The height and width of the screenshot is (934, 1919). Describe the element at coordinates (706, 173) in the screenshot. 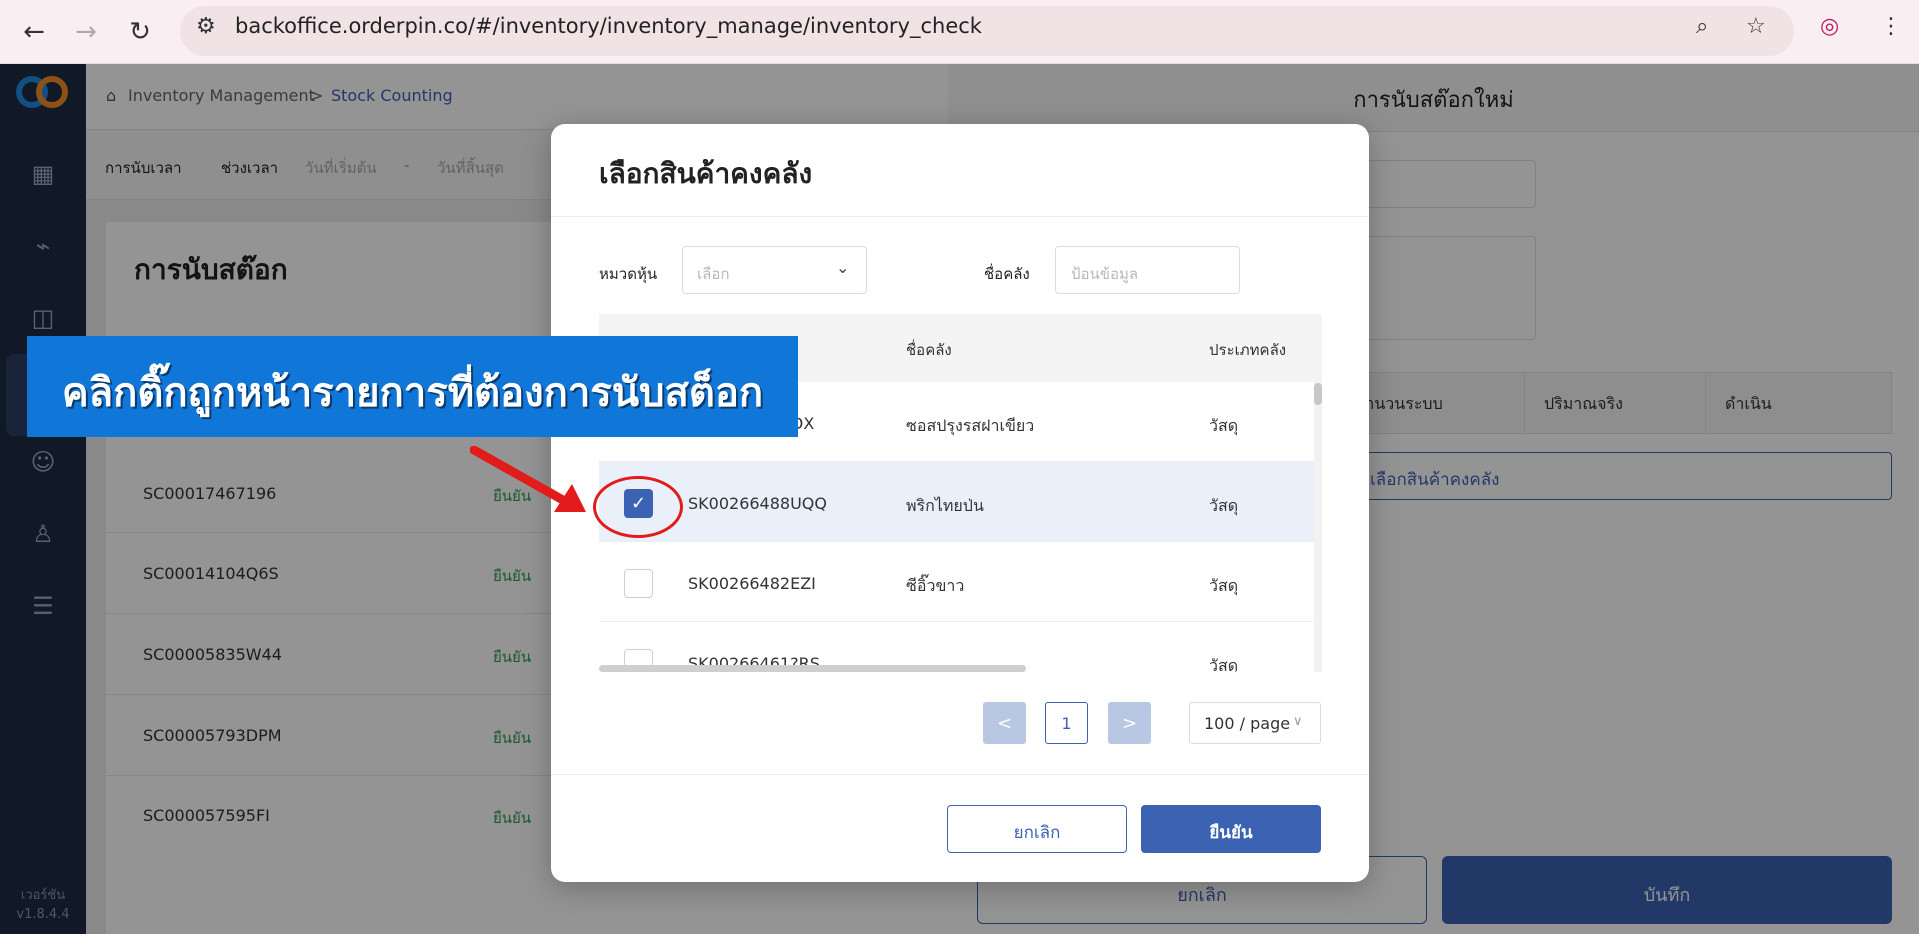

I see `modal-title: เลือกสินค้าคงคลัง` at that location.